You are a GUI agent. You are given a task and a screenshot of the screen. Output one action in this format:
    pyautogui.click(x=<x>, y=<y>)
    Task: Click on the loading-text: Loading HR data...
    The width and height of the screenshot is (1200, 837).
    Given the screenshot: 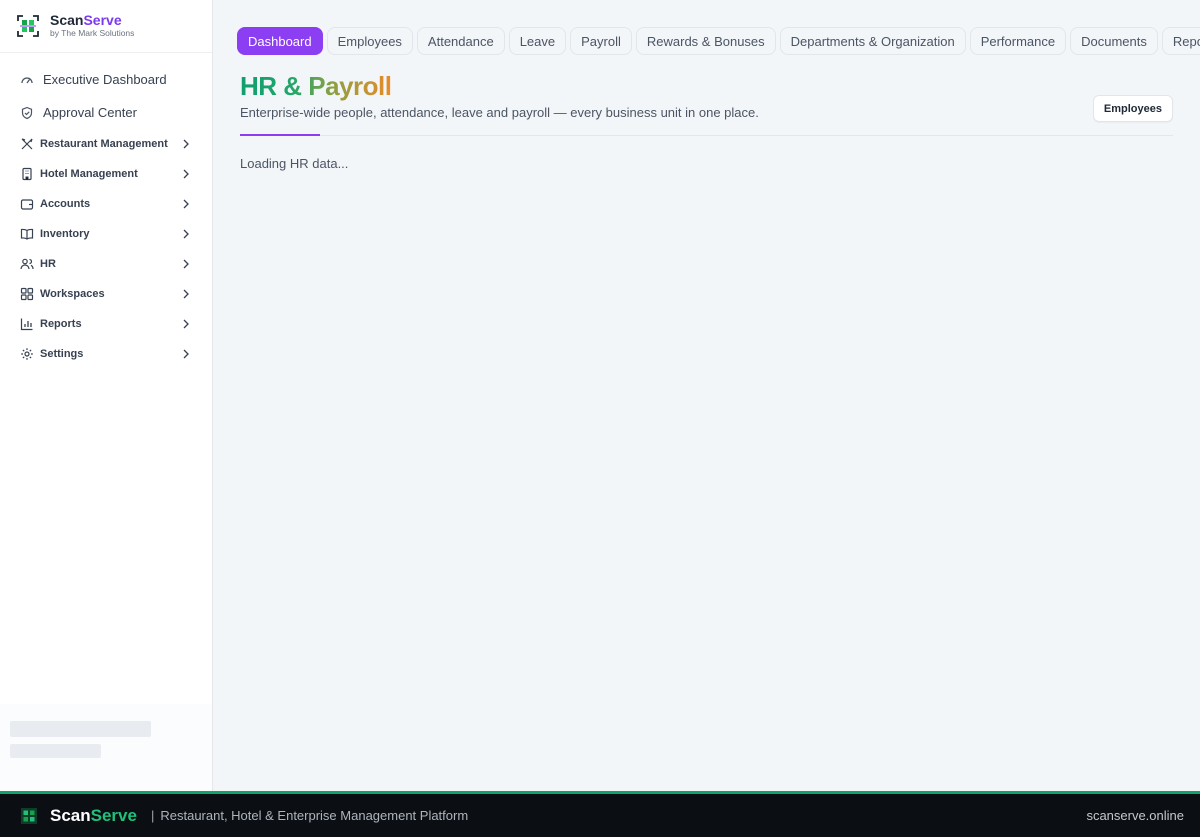 What is the action you would take?
    pyautogui.click(x=294, y=163)
    